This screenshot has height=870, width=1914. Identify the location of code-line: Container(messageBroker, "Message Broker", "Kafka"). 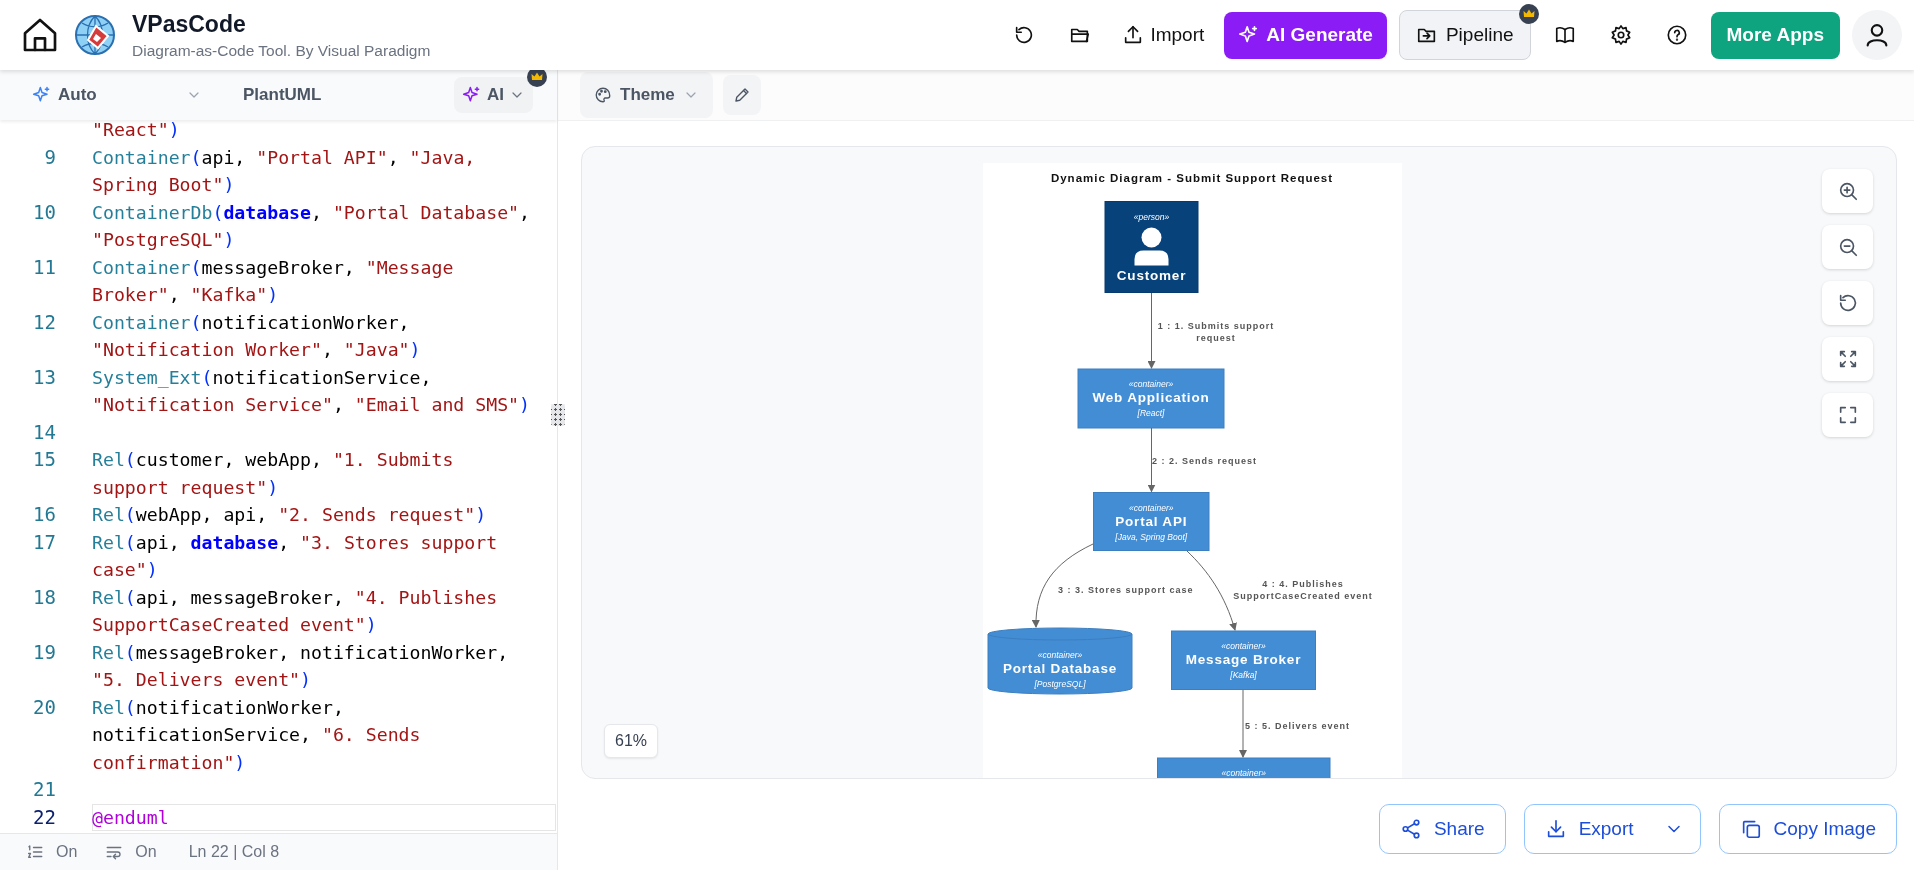
(273, 281).